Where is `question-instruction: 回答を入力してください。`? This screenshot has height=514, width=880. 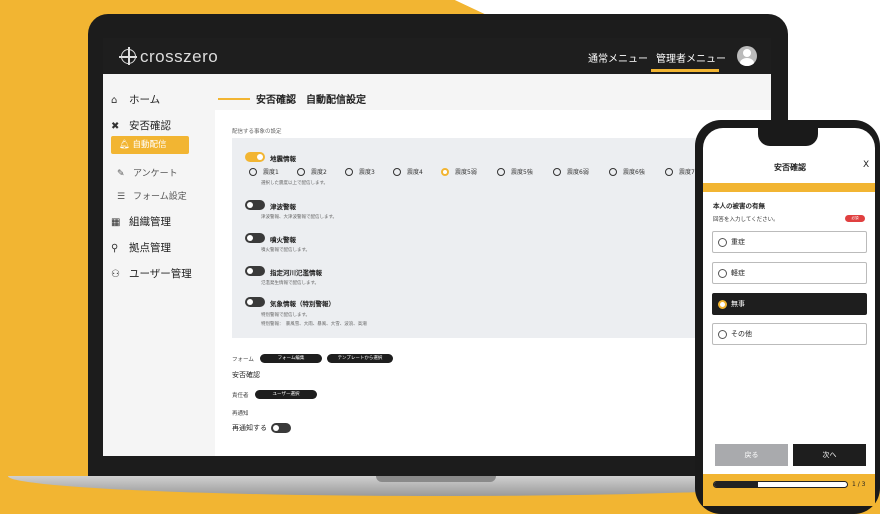 question-instruction: 回答を入力してください。 is located at coordinates (746, 220).